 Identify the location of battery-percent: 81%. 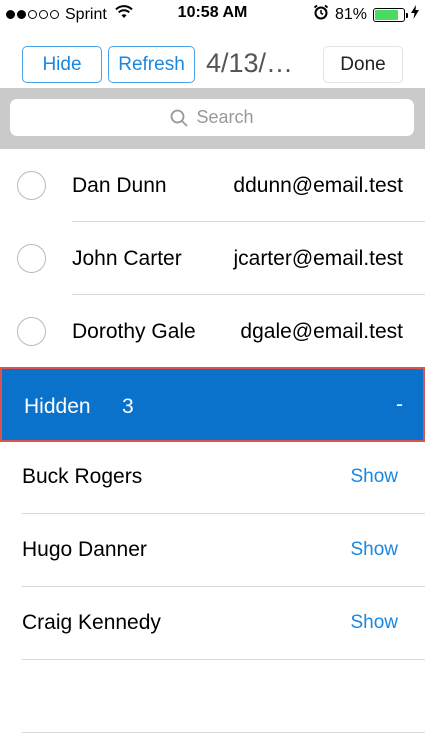
(350, 14).